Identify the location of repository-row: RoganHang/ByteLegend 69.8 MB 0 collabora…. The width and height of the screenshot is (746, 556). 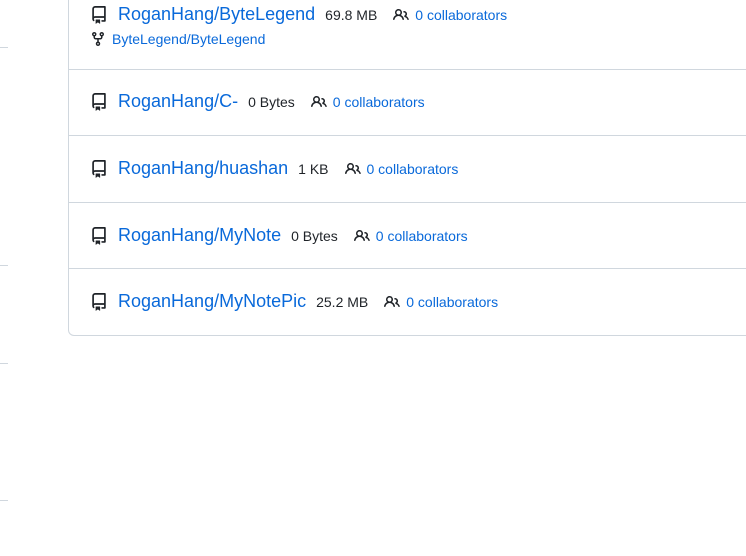
(407, 35).